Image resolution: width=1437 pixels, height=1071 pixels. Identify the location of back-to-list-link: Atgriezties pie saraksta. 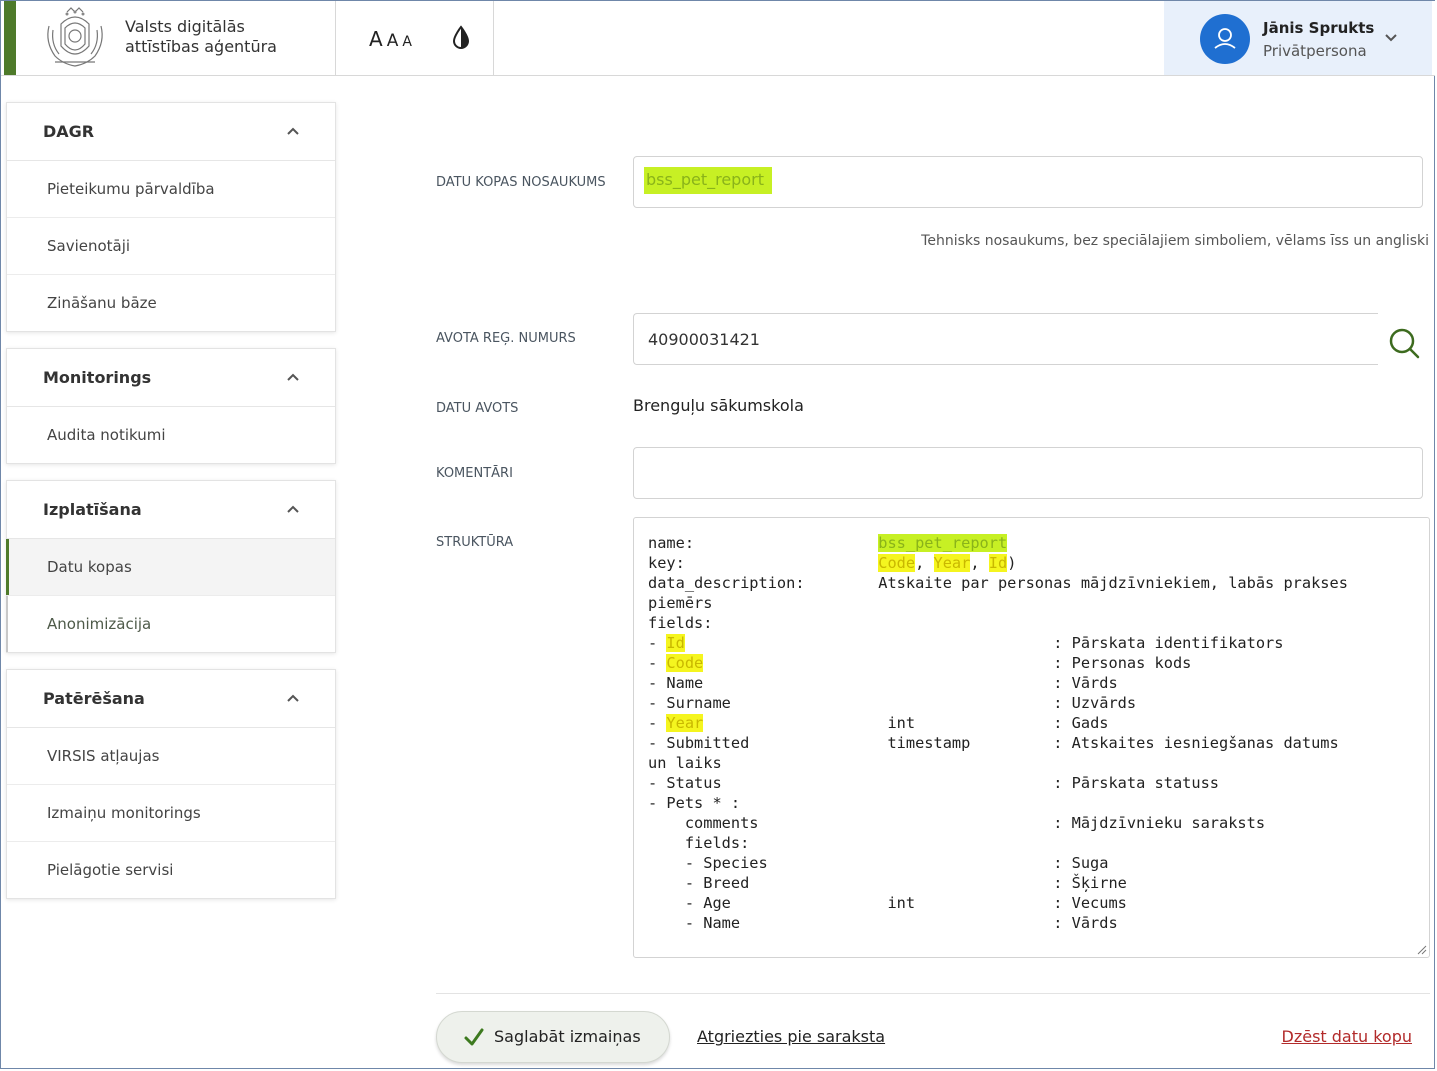
(791, 1036).